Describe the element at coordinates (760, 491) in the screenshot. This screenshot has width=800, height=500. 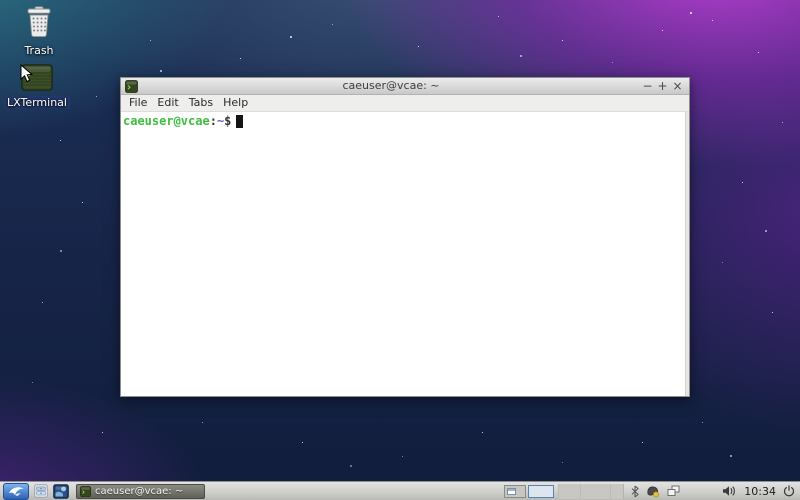
I see `clock: 10:34` at that location.